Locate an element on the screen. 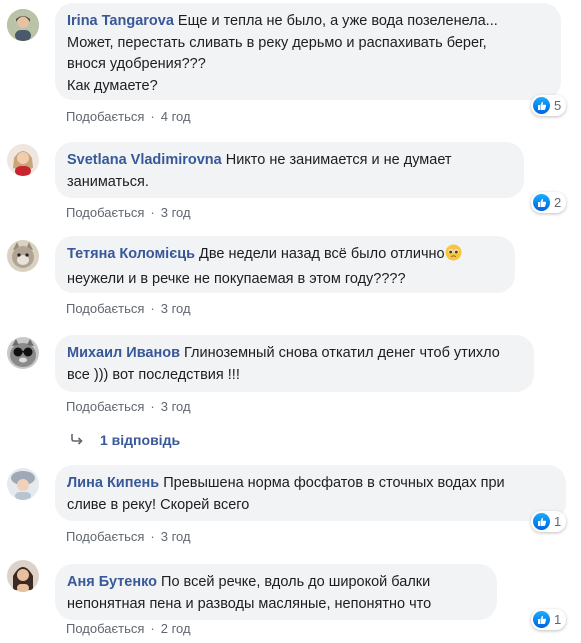  comment-meta: Подобається · 4 год is located at coordinates (128, 116).